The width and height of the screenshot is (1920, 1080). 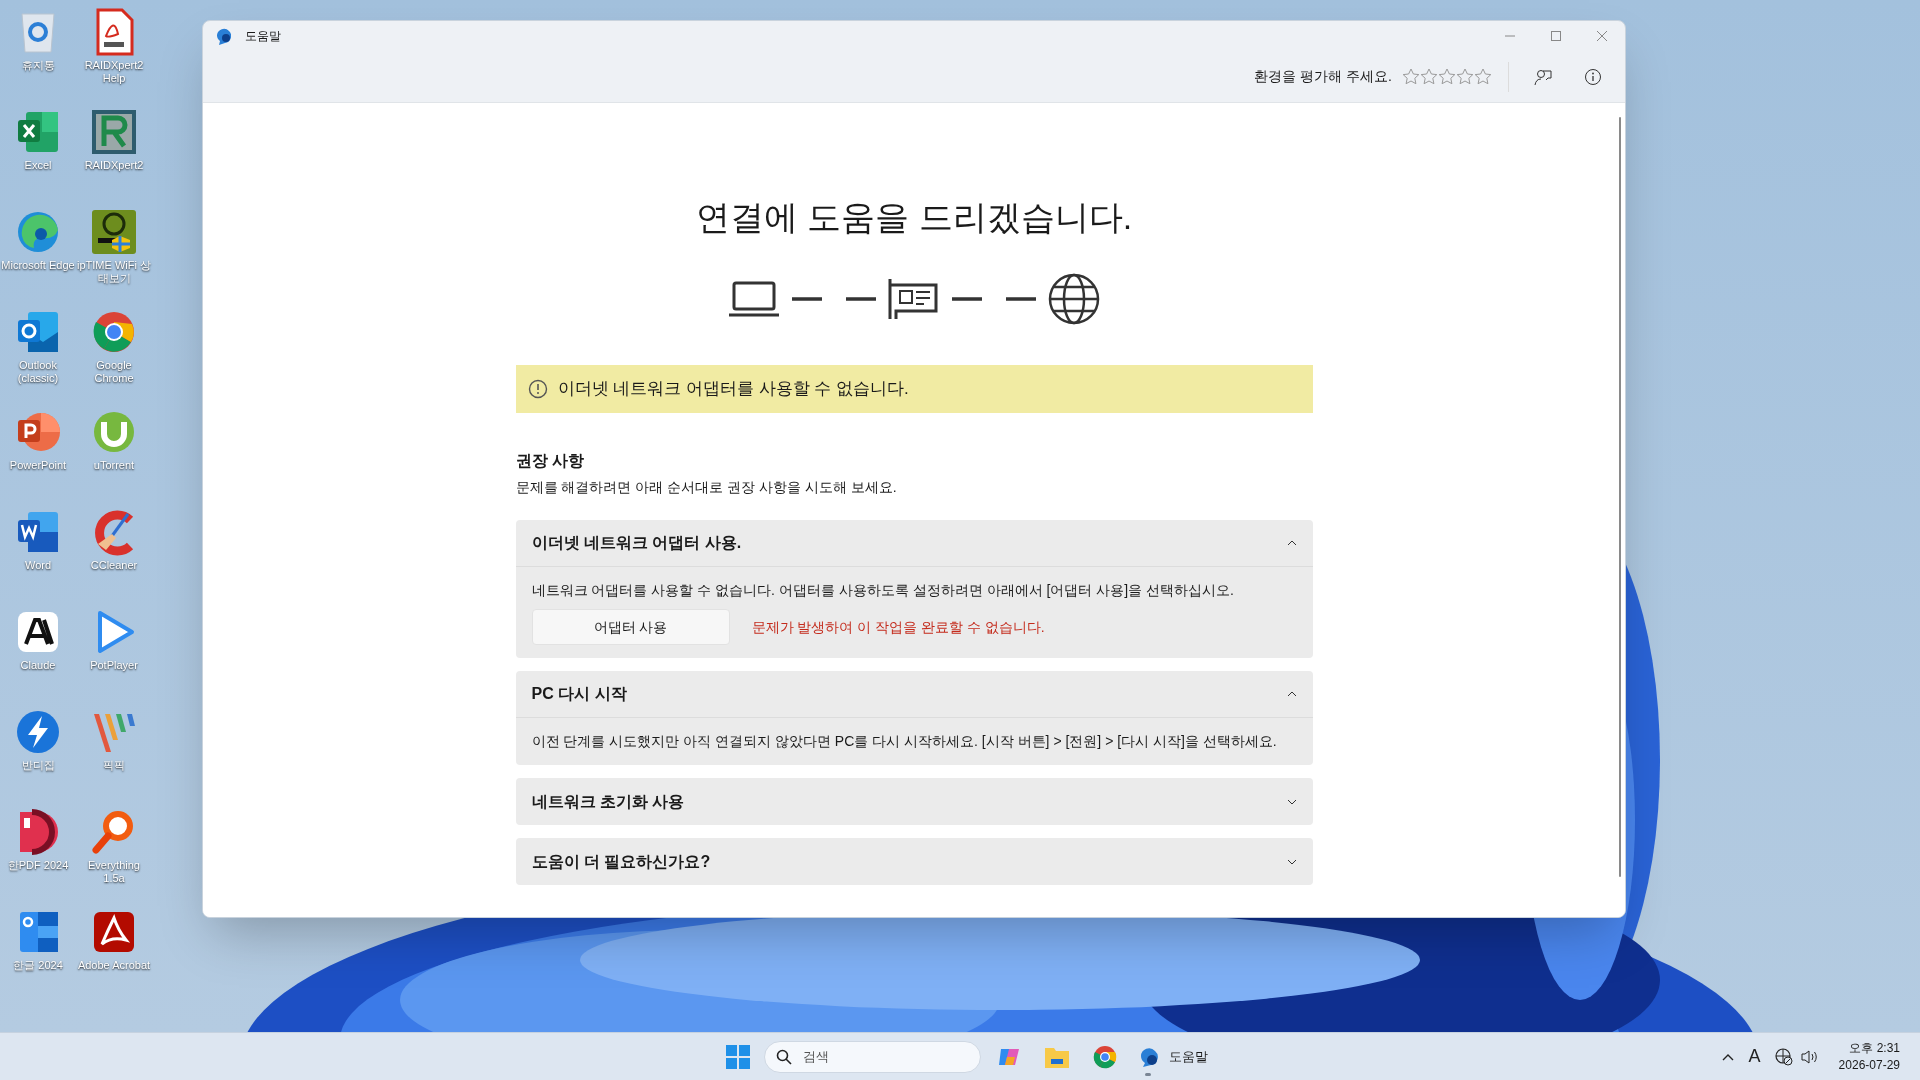 I want to click on desktop-icon-label: Word, so click(x=38, y=565).